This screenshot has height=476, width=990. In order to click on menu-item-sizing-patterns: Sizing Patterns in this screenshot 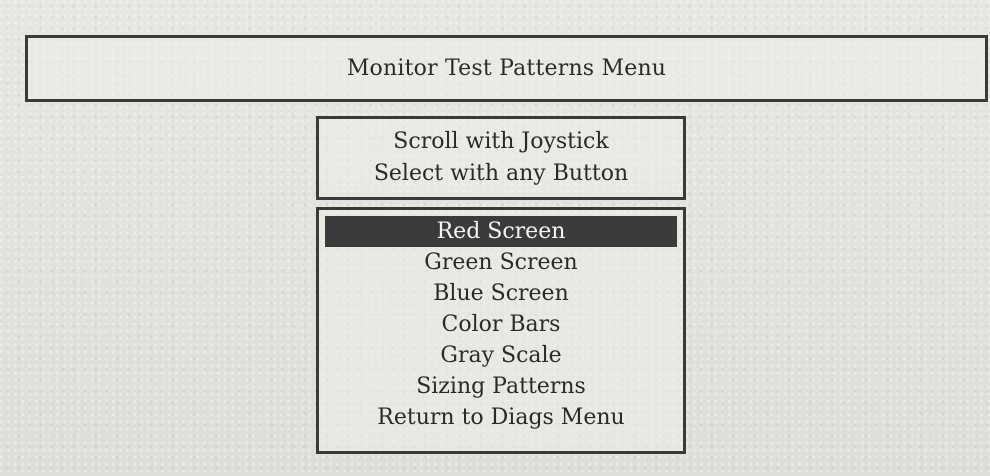, I will do `click(501, 386)`.